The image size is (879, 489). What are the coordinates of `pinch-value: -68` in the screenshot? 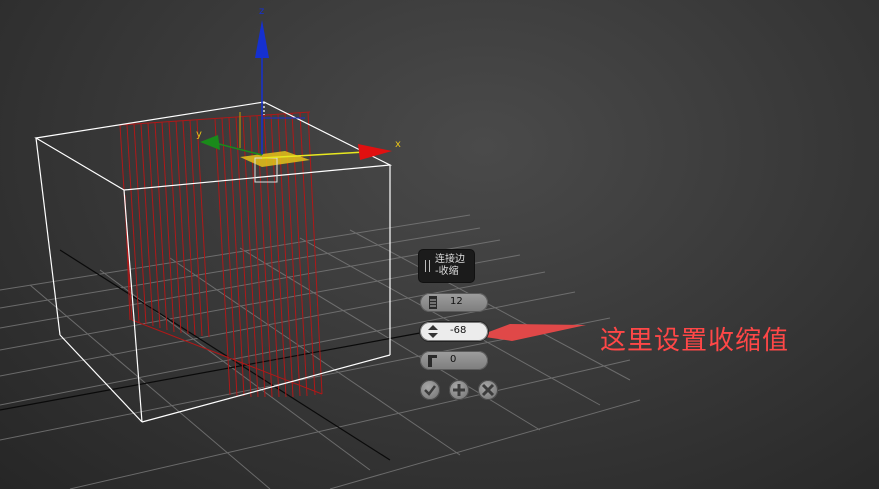 It's located at (458, 330).